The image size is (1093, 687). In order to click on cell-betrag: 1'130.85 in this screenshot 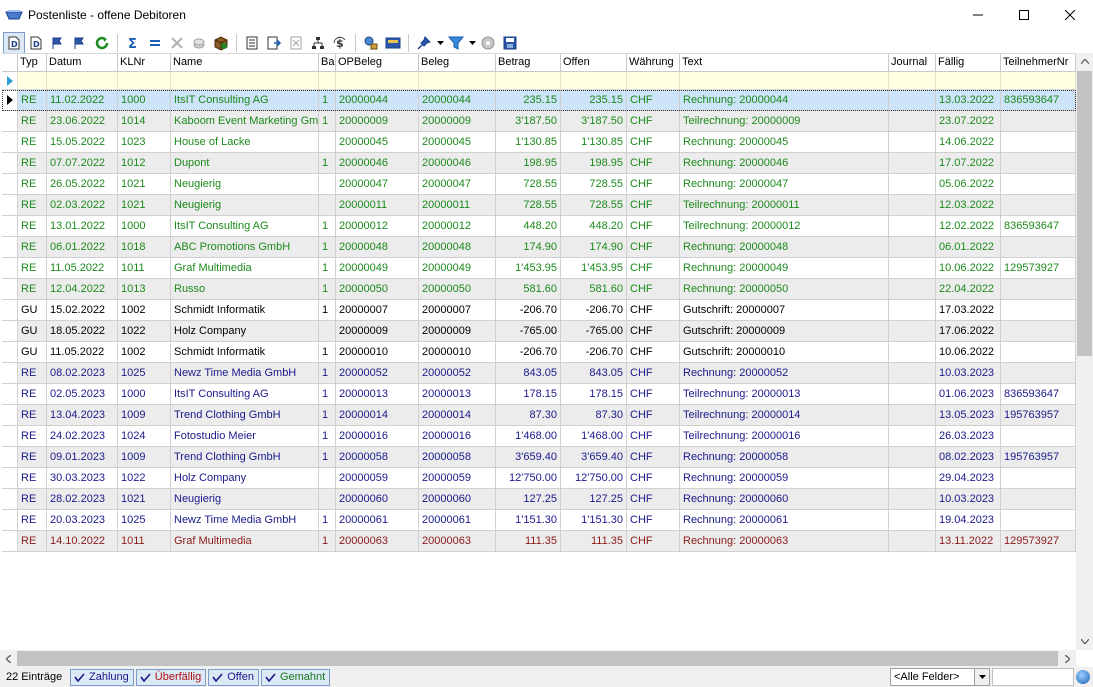, I will do `click(528, 142)`.